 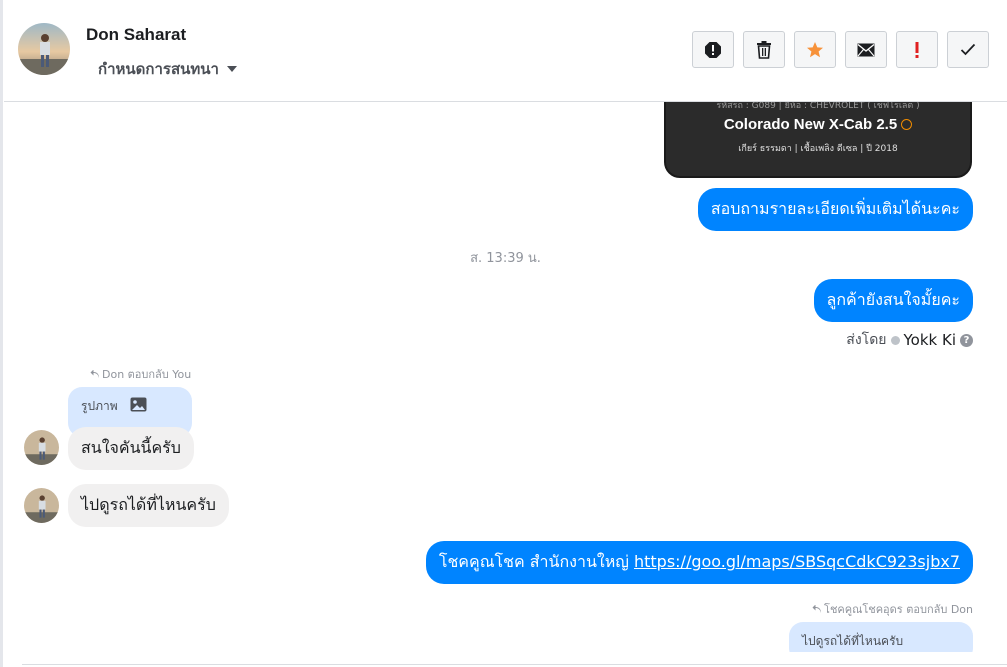 I want to click on sent-by-info: ส่งโดย Yokk Ki ?, so click(x=909, y=340).